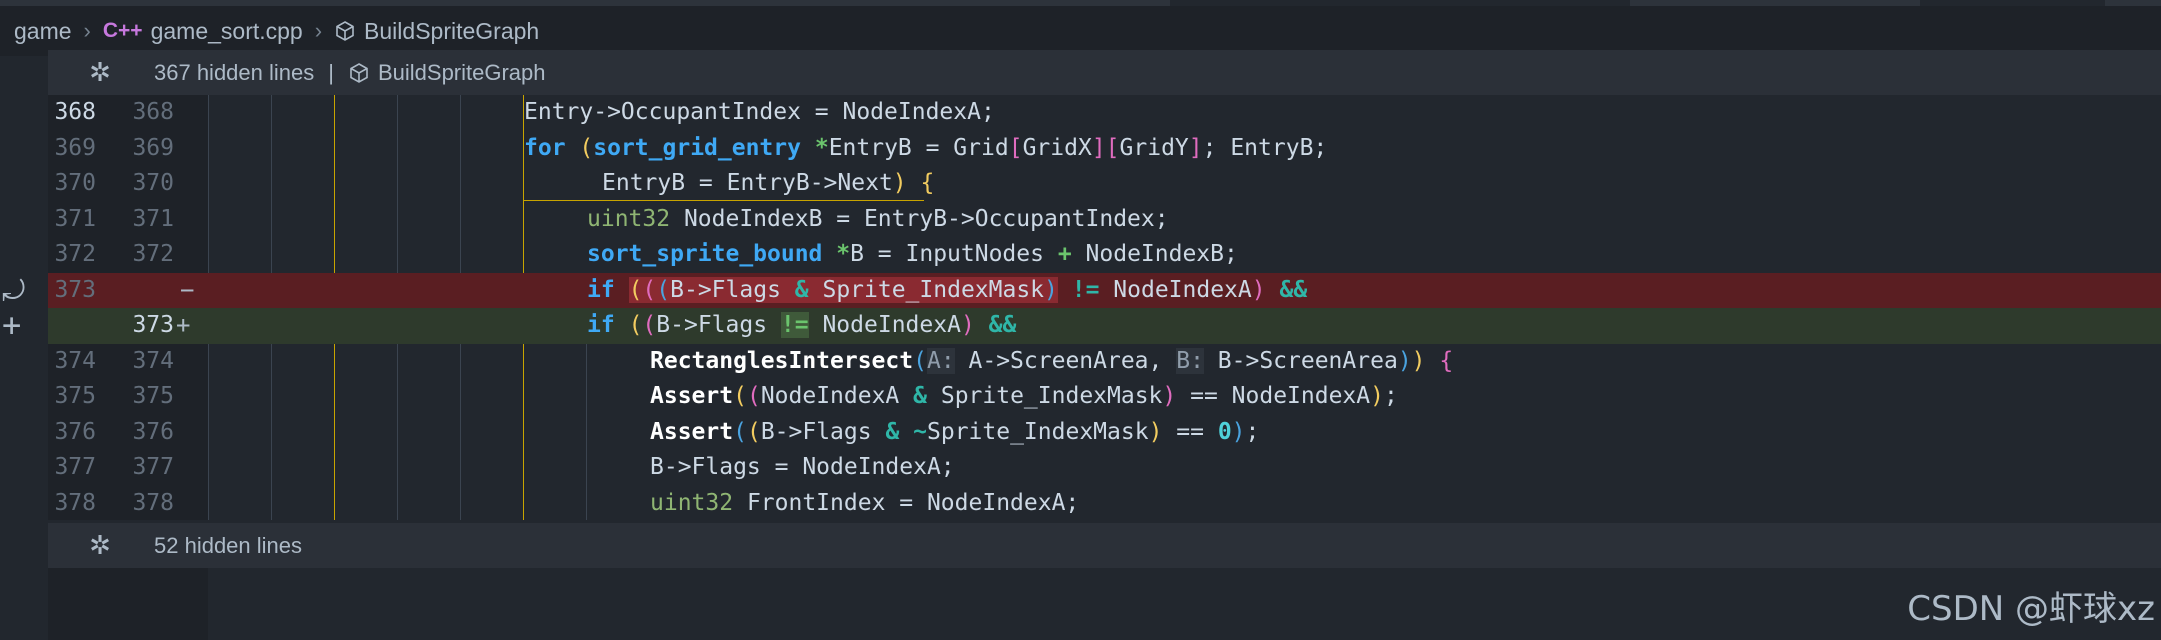  Describe the element at coordinates (1104, 72) in the screenshot. I see `hidden-lines-top: ✲ 367 hidden lines | BuildSpriteGraph` at that location.